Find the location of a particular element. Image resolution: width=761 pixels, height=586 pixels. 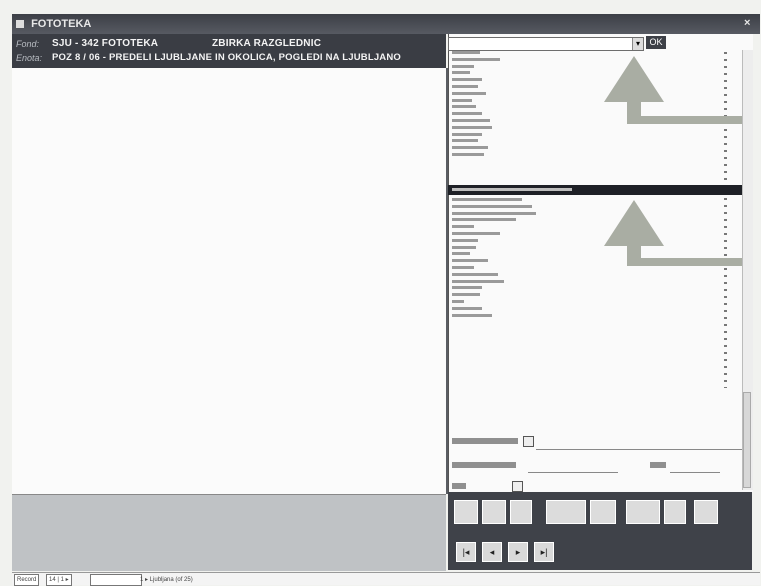

fond-value: SJU - 342 FOTOTEKA is located at coordinates (105, 43).